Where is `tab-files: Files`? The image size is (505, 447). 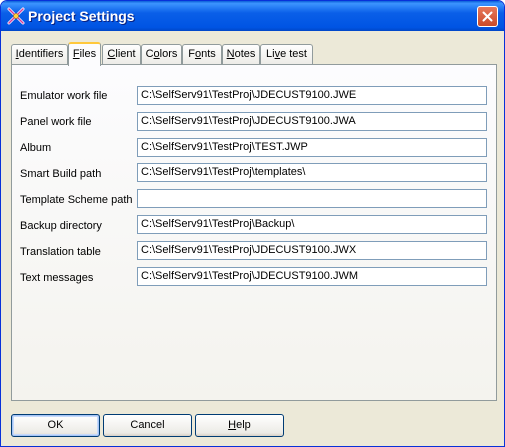
tab-files: Files is located at coordinates (84, 54).